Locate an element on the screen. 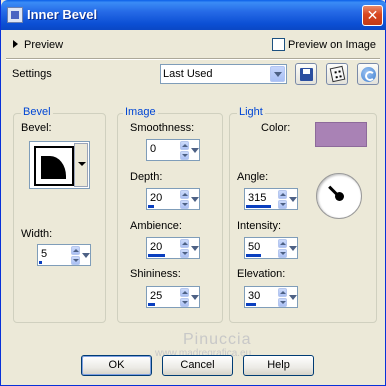  depth-up-arrow-icon is located at coordinates (184, 194).